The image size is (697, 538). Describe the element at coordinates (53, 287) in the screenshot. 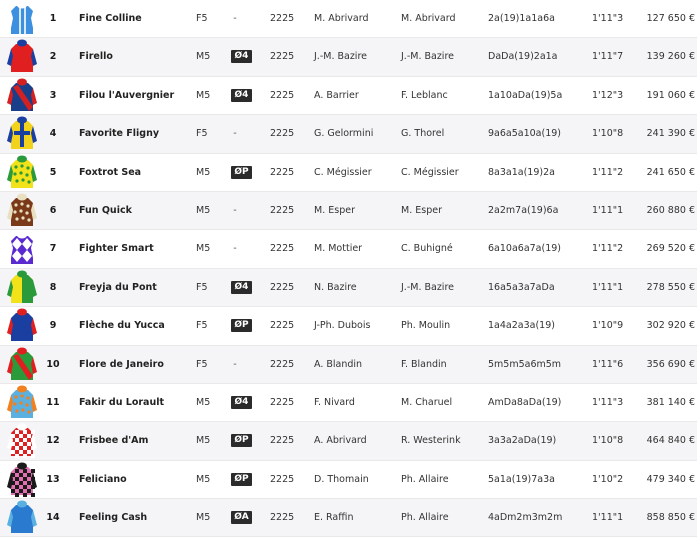

I see `runner-number: 8` at that location.